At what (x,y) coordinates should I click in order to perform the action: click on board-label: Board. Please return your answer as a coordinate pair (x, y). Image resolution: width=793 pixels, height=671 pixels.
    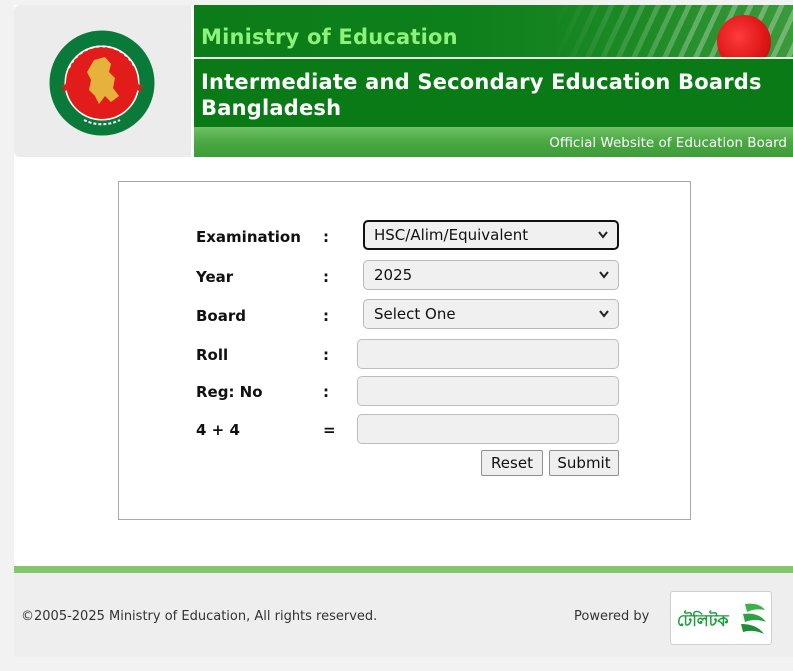
    Looking at the image, I should click on (221, 316).